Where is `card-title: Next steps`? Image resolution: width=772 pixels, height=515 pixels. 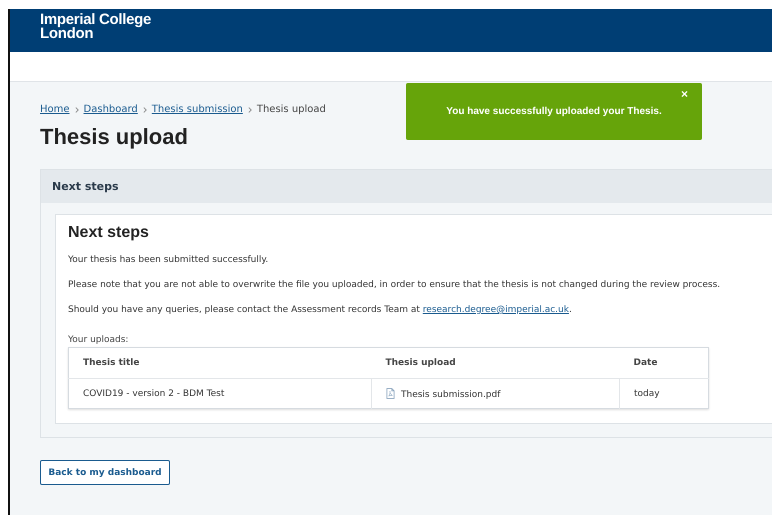
card-title: Next steps is located at coordinates (109, 233).